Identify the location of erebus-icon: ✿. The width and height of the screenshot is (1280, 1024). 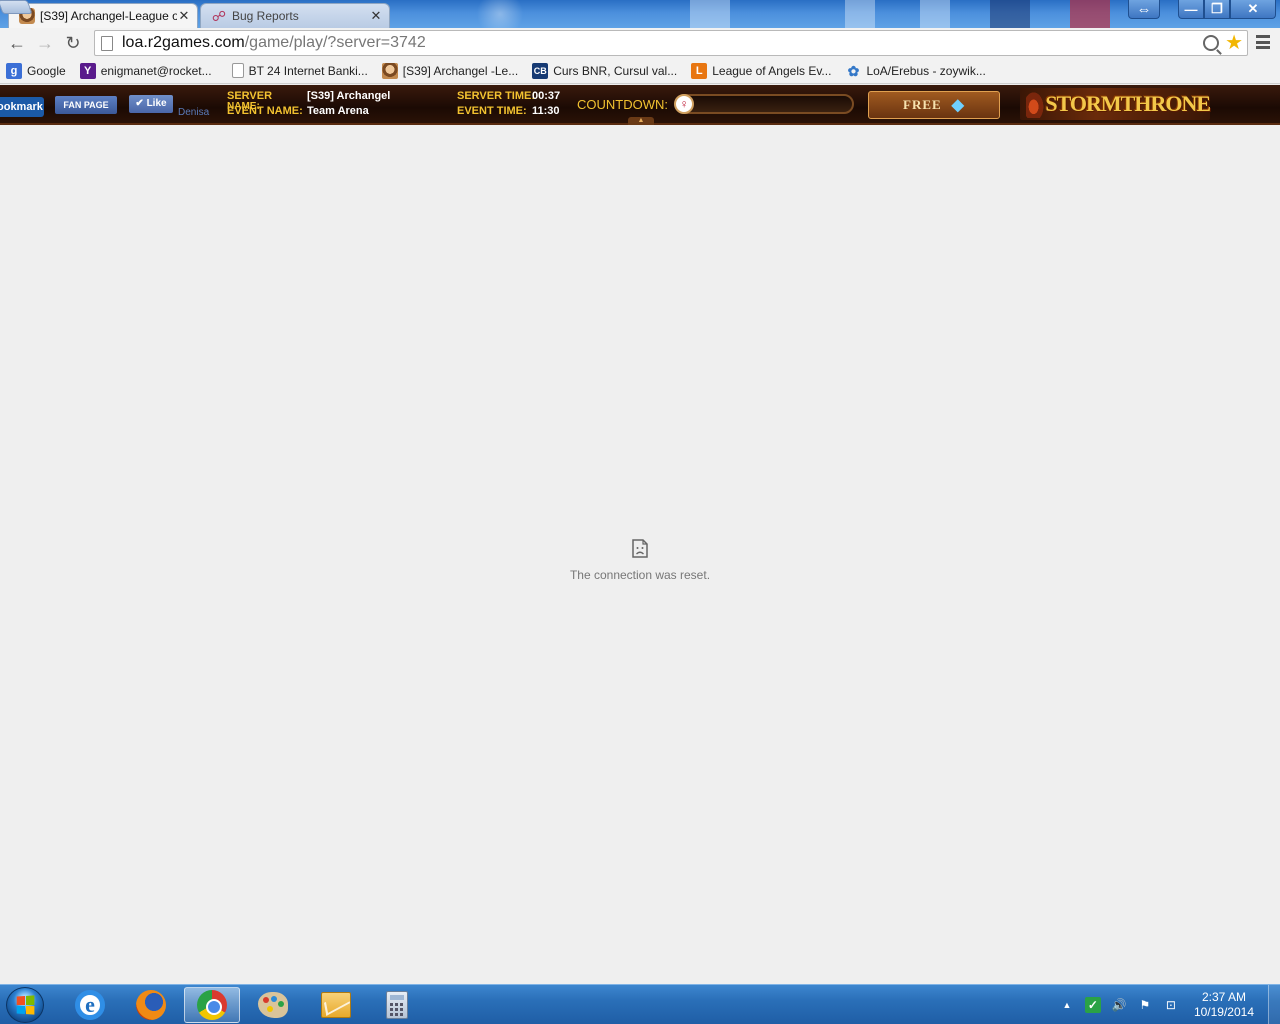
(853, 70).